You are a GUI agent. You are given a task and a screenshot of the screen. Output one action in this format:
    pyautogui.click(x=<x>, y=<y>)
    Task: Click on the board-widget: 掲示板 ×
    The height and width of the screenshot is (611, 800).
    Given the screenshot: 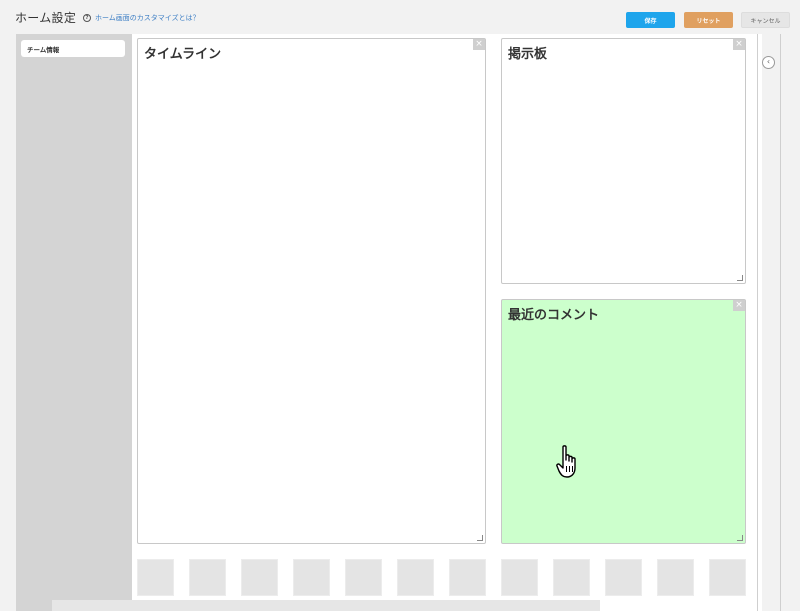 What is the action you would take?
    pyautogui.click(x=623, y=161)
    